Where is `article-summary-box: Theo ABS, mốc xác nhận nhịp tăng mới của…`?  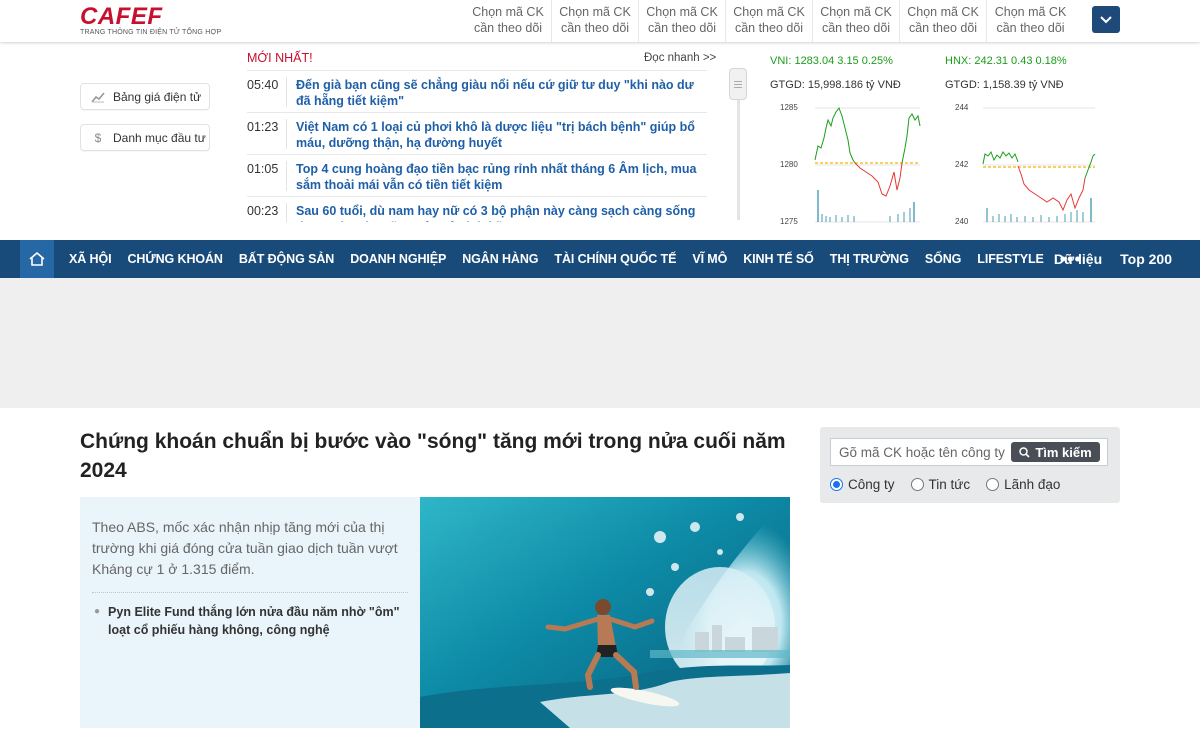 article-summary-box: Theo ABS, mốc xác nhận nhịp tăng mới của… is located at coordinates (250, 612).